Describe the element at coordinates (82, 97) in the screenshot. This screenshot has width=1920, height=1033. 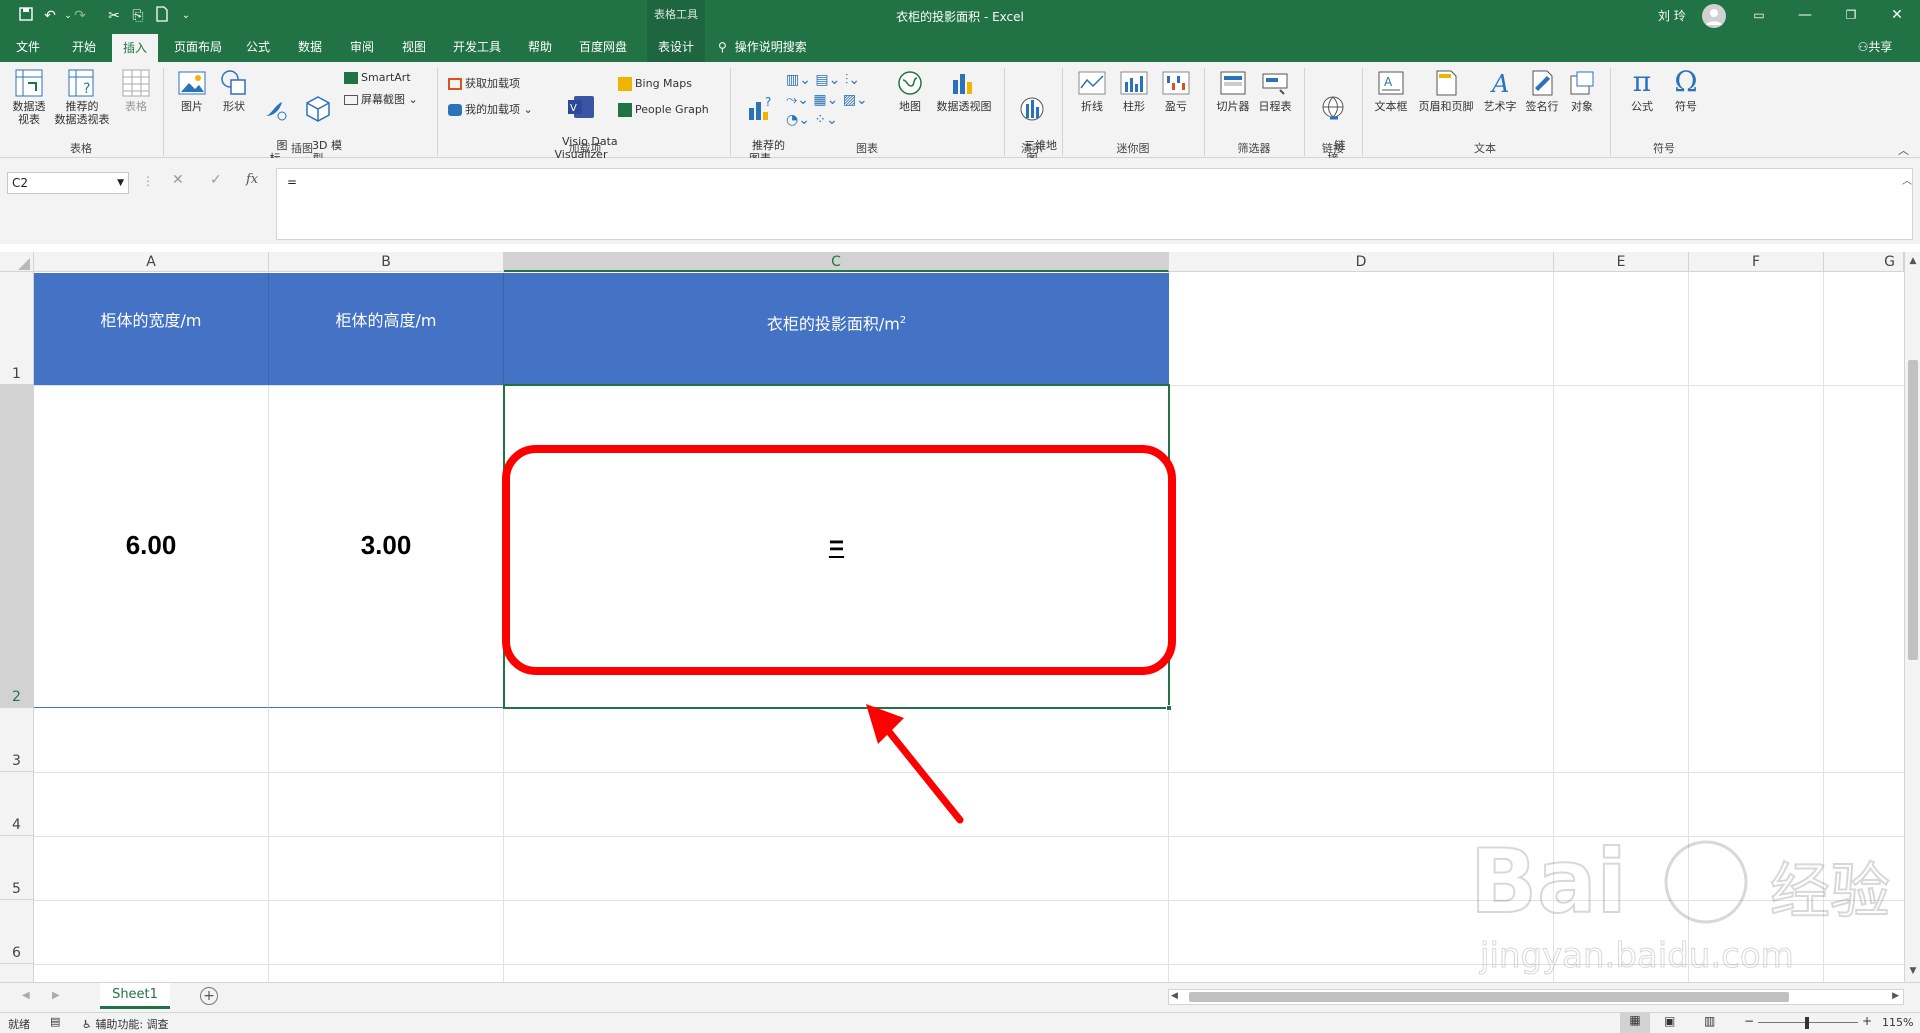
I see `recommended-pivot-button: ? 推荐的 数据透视表` at that location.